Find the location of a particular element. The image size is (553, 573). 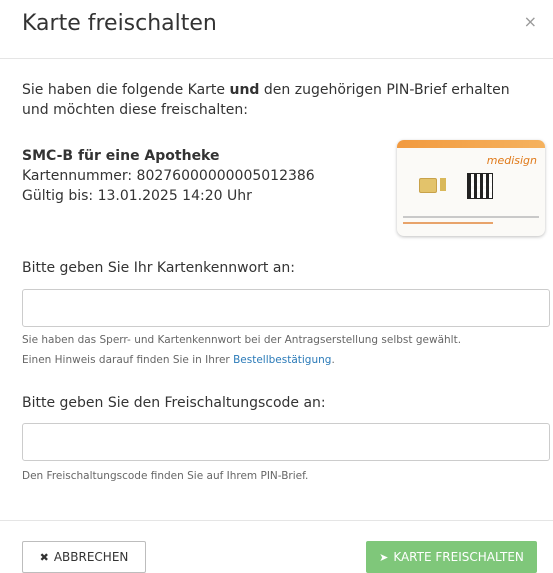

close-icon: × is located at coordinates (530, 21).